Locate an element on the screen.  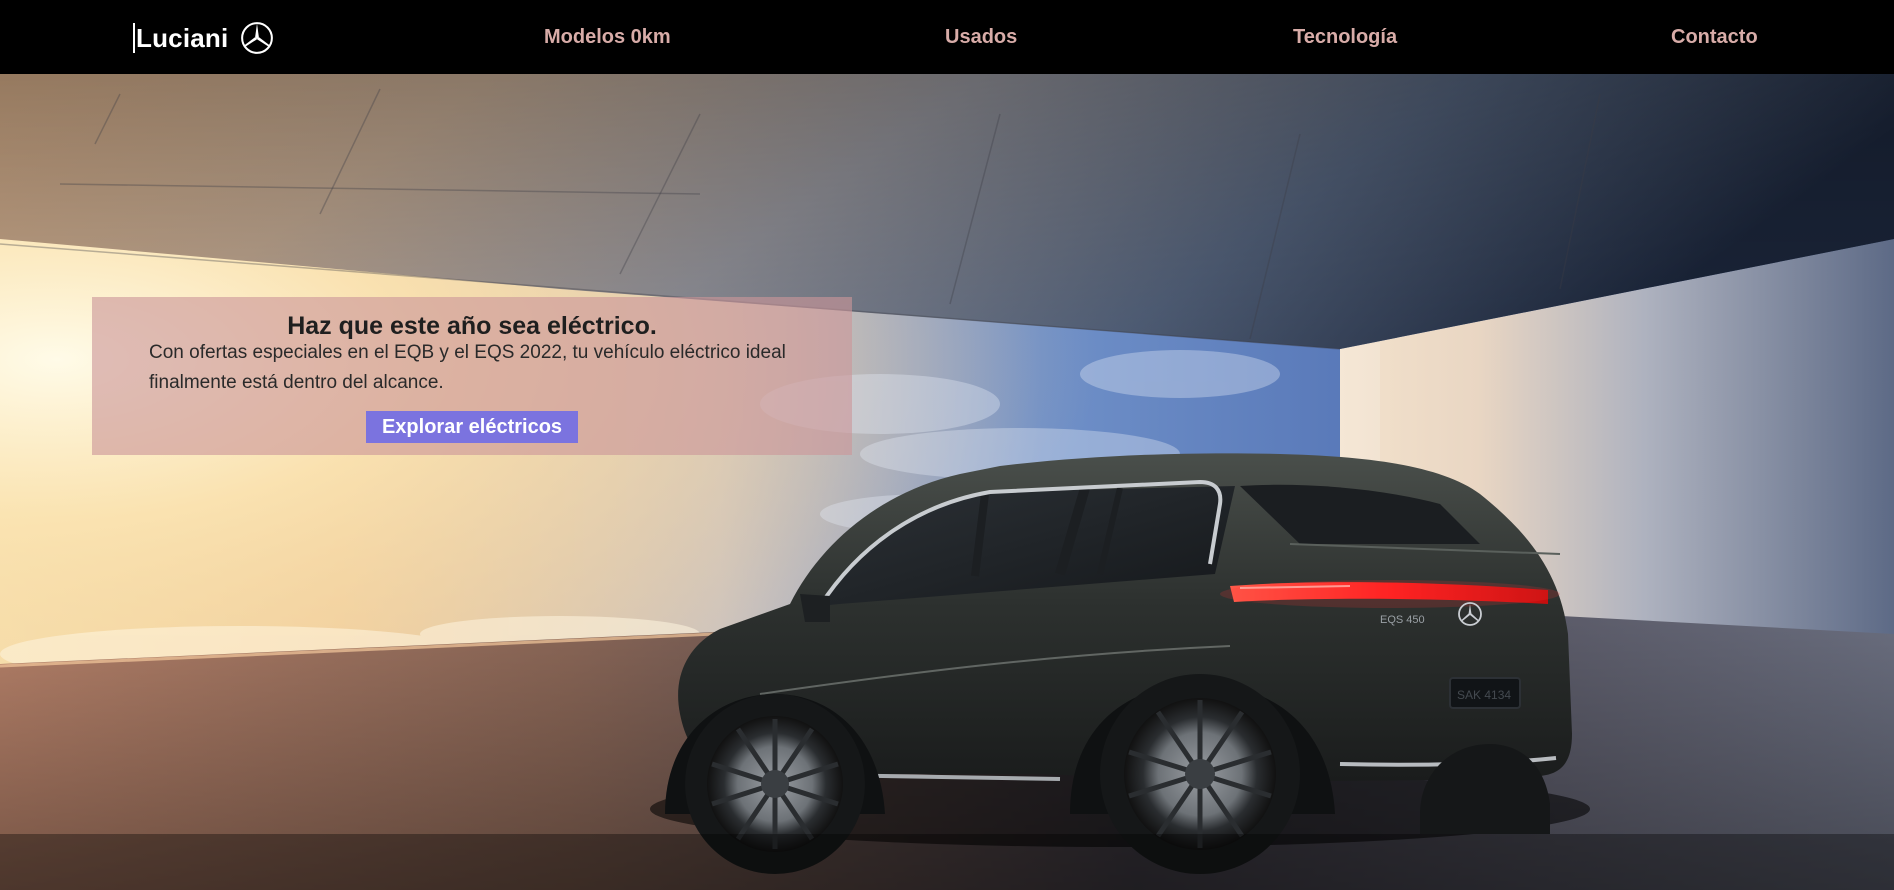
nav-modelos-0km: Modelos 0km is located at coordinates (607, 37).